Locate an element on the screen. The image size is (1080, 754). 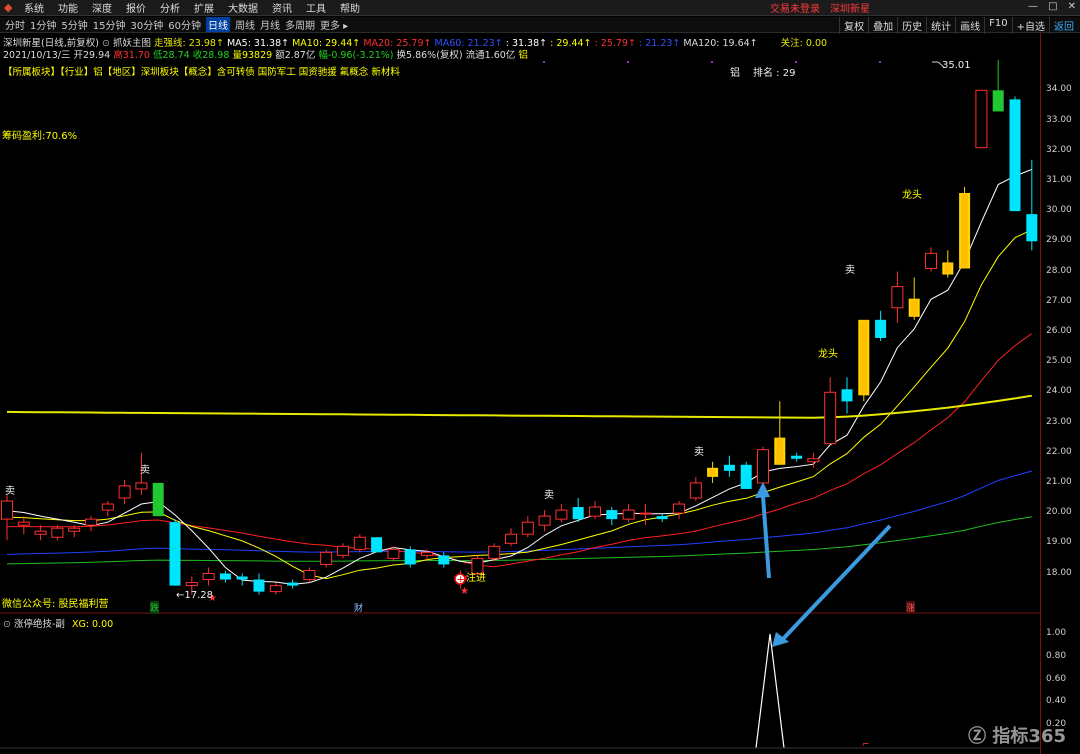
dragon-mark-2: 龙头 is located at coordinates (912, 195).